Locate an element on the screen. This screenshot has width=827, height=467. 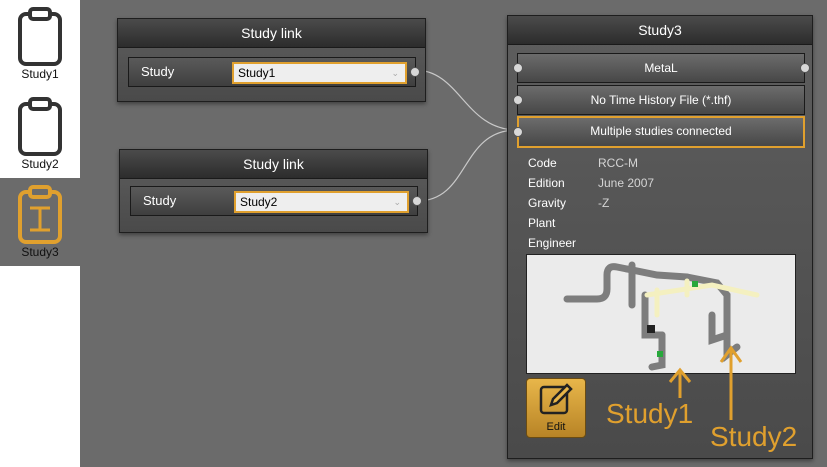
time-history-label: No Time History File (*.thf) is located at coordinates (661, 100).